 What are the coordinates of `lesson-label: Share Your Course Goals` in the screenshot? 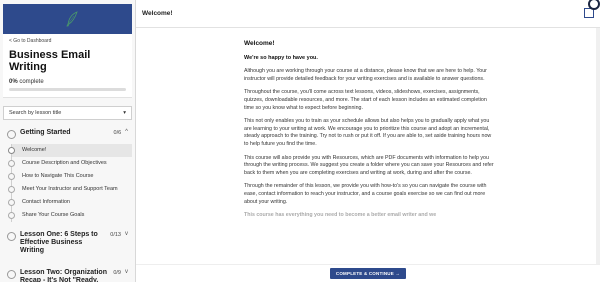 It's located at (53, 215).